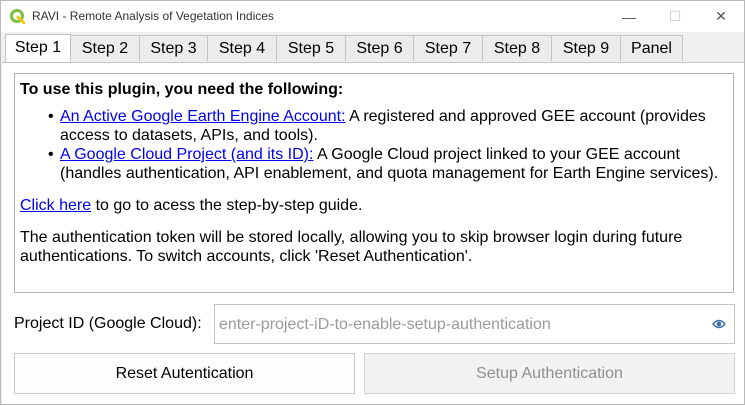  What do you see at coordinates (464, 325) in the screenshot?
I see `project-id-input` at bounding box center [464, 325].